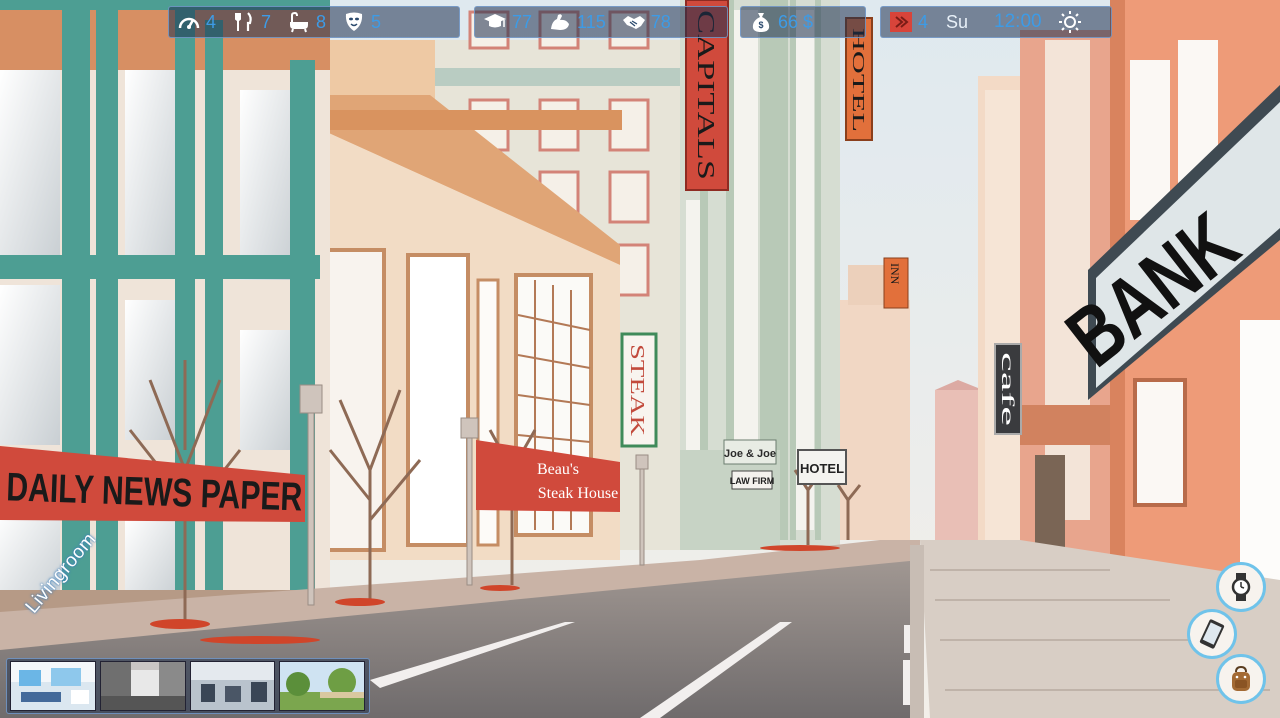 The image size is (1280, 718). I want to click on thumbnail-gym, so click(232, 686).